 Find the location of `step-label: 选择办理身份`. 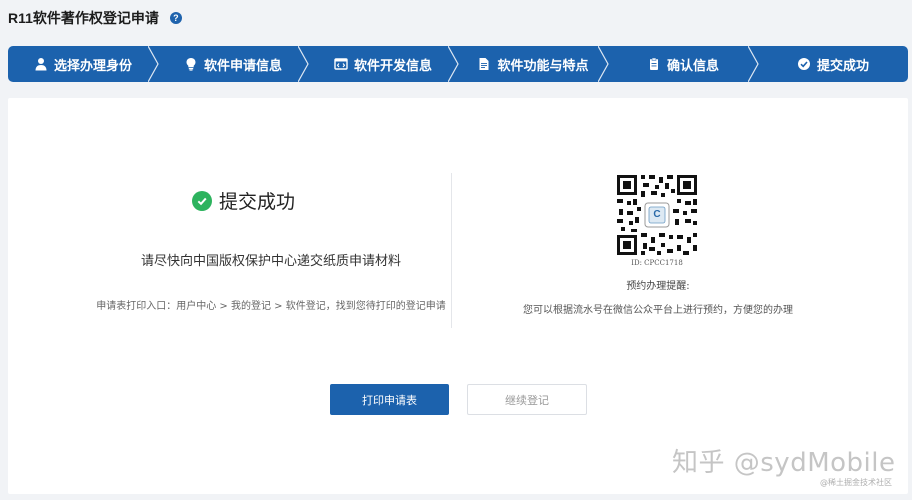

step-label: 选择办理身份 is located at coordinates (92, 66).